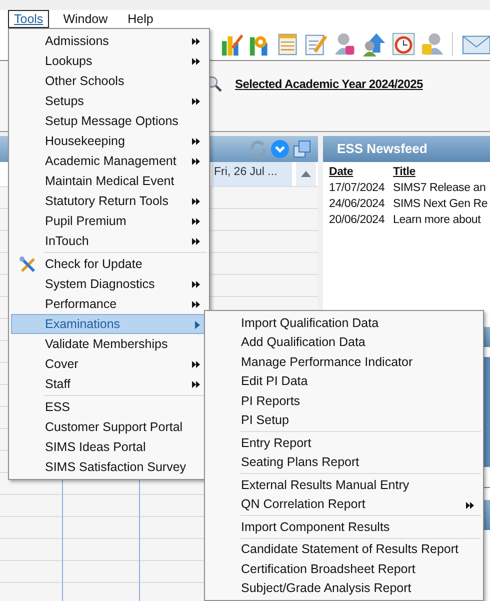 The image size is (490, 601). Describe the element at coordinates (280, 149) in the screenshot. I see `chevron-down-icon` at that location.